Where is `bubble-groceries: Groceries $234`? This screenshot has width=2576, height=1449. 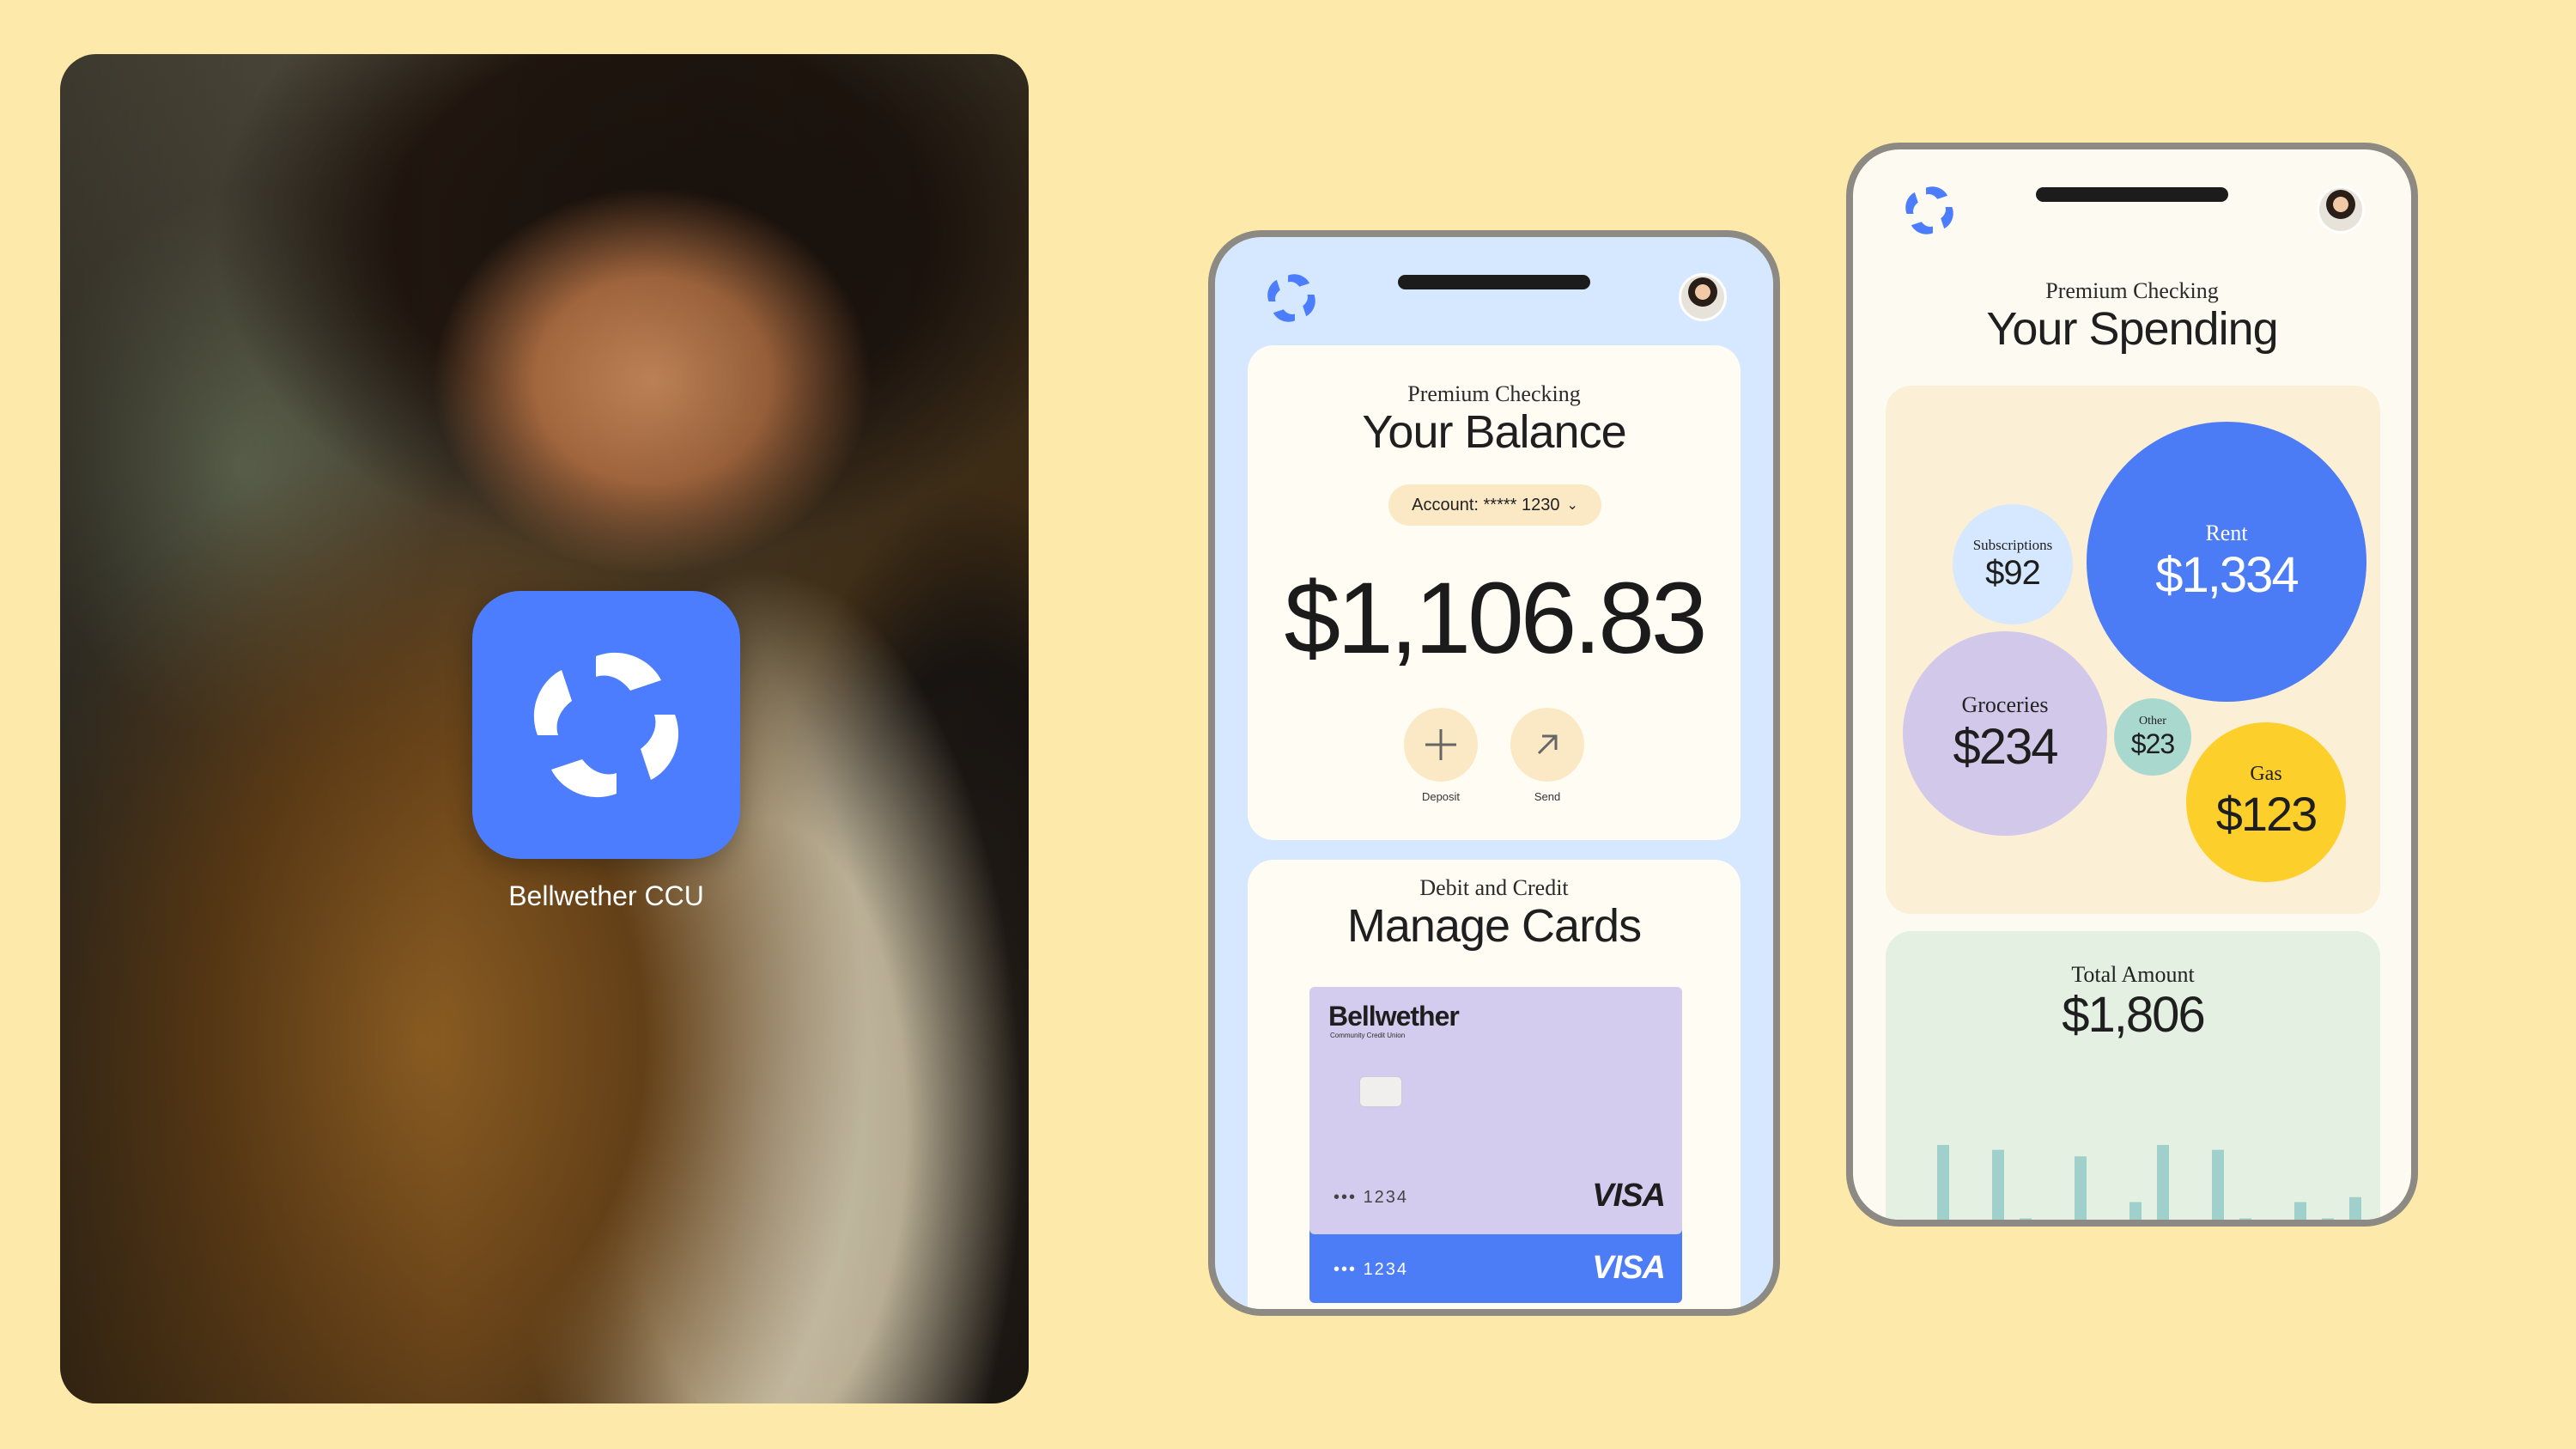 bubble-groceries: Groceries $234 is located at coordinates (2005, 733).